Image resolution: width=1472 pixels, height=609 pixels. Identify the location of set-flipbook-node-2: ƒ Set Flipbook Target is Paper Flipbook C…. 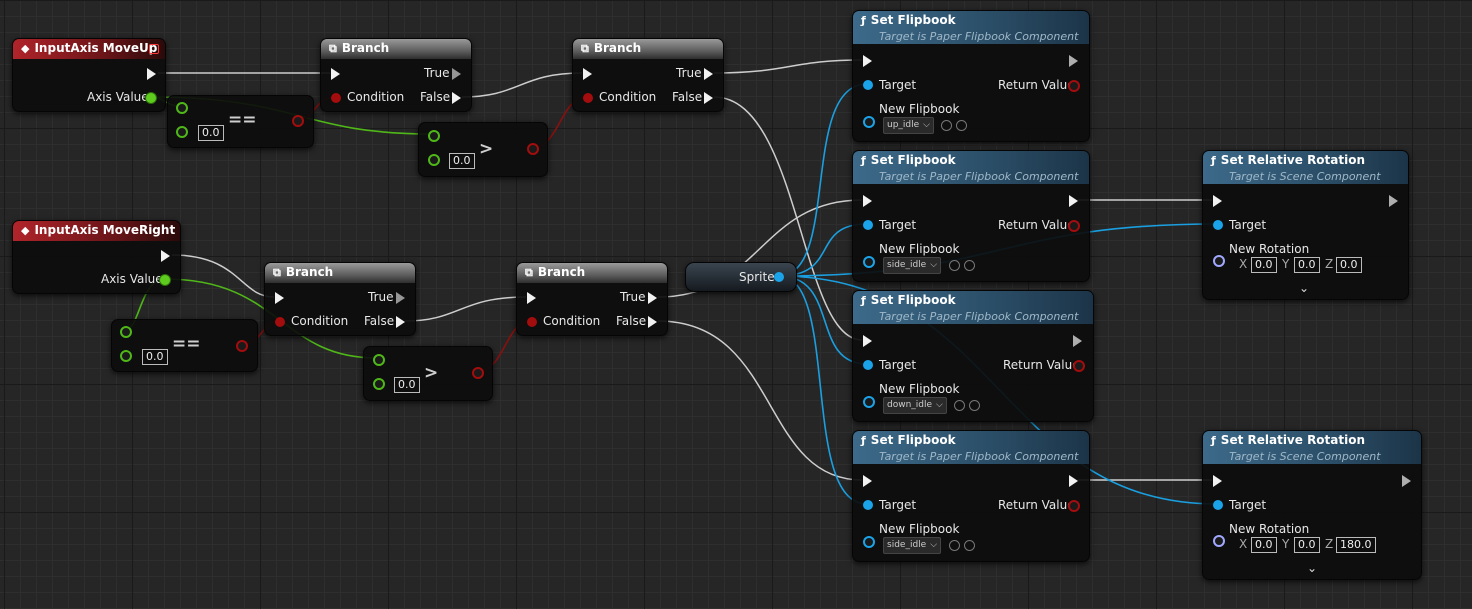
(971, 216).